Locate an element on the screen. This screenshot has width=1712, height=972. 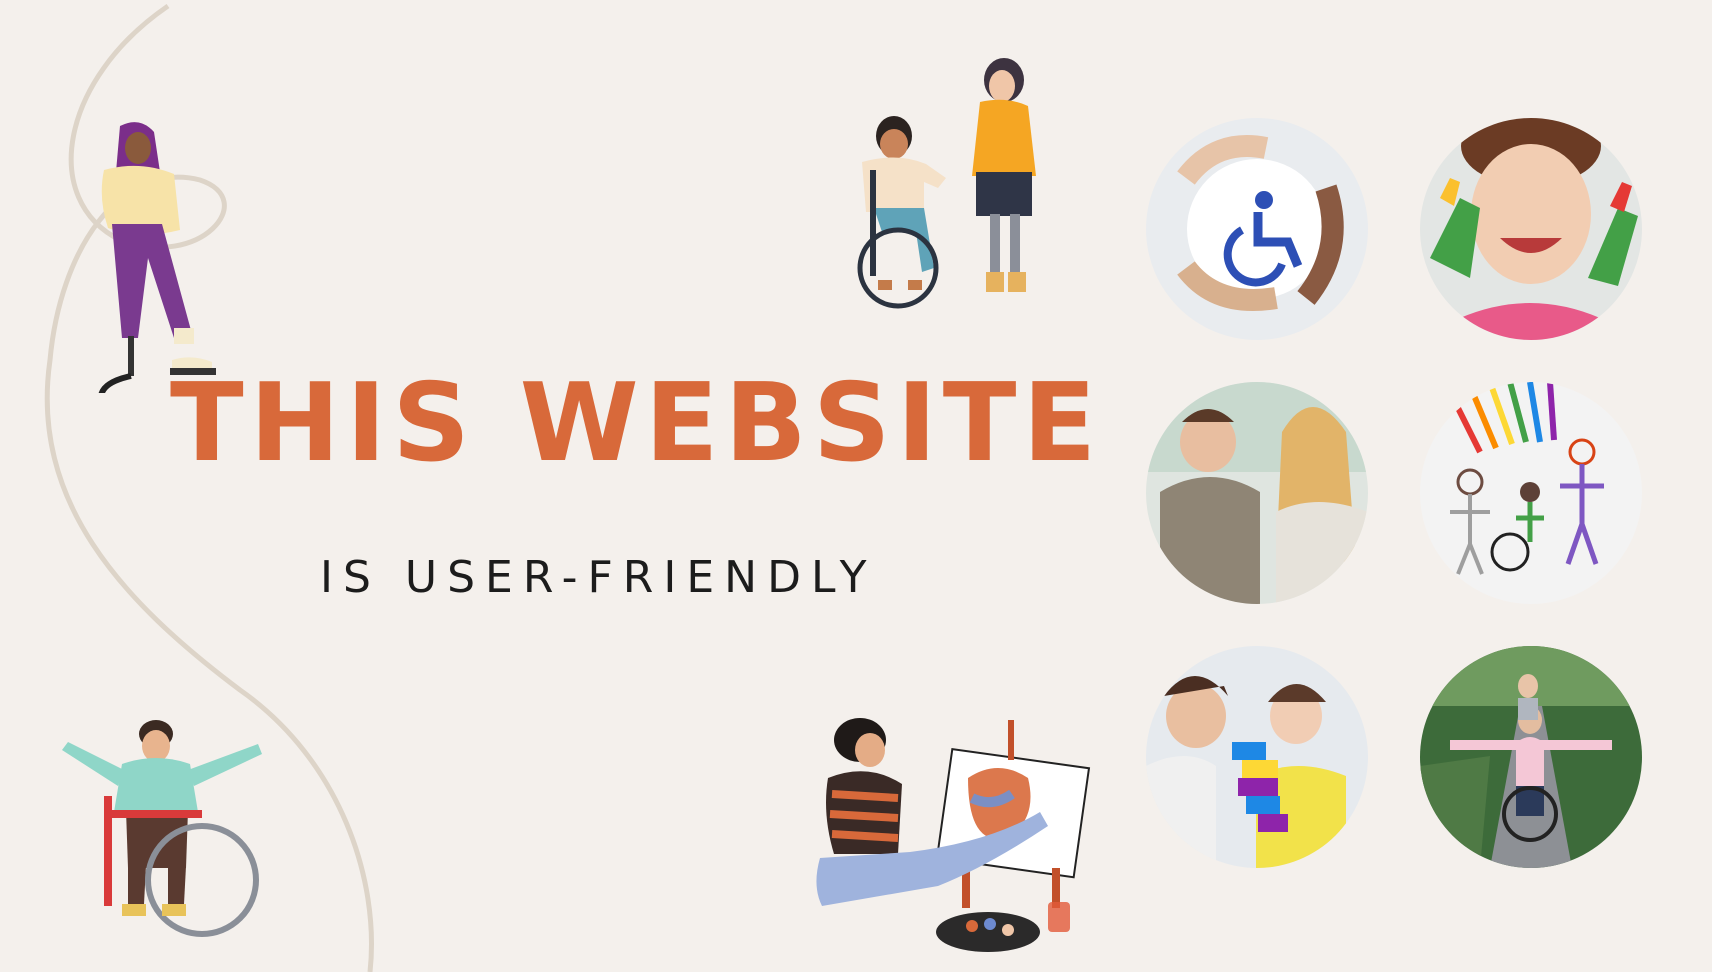
slide-title: THIS WEBSITE is located at coordinates (636, 423).